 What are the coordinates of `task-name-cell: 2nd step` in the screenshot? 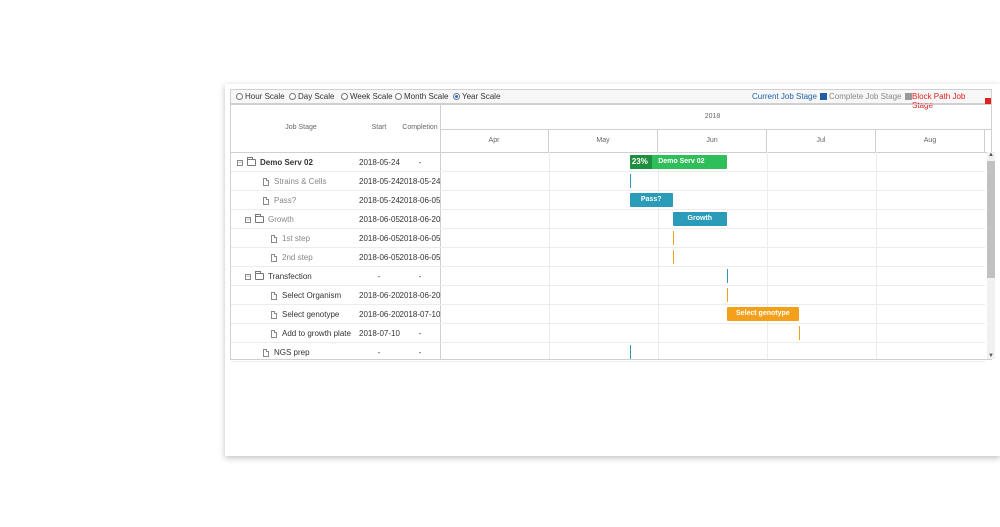 It's located at (292, 257).